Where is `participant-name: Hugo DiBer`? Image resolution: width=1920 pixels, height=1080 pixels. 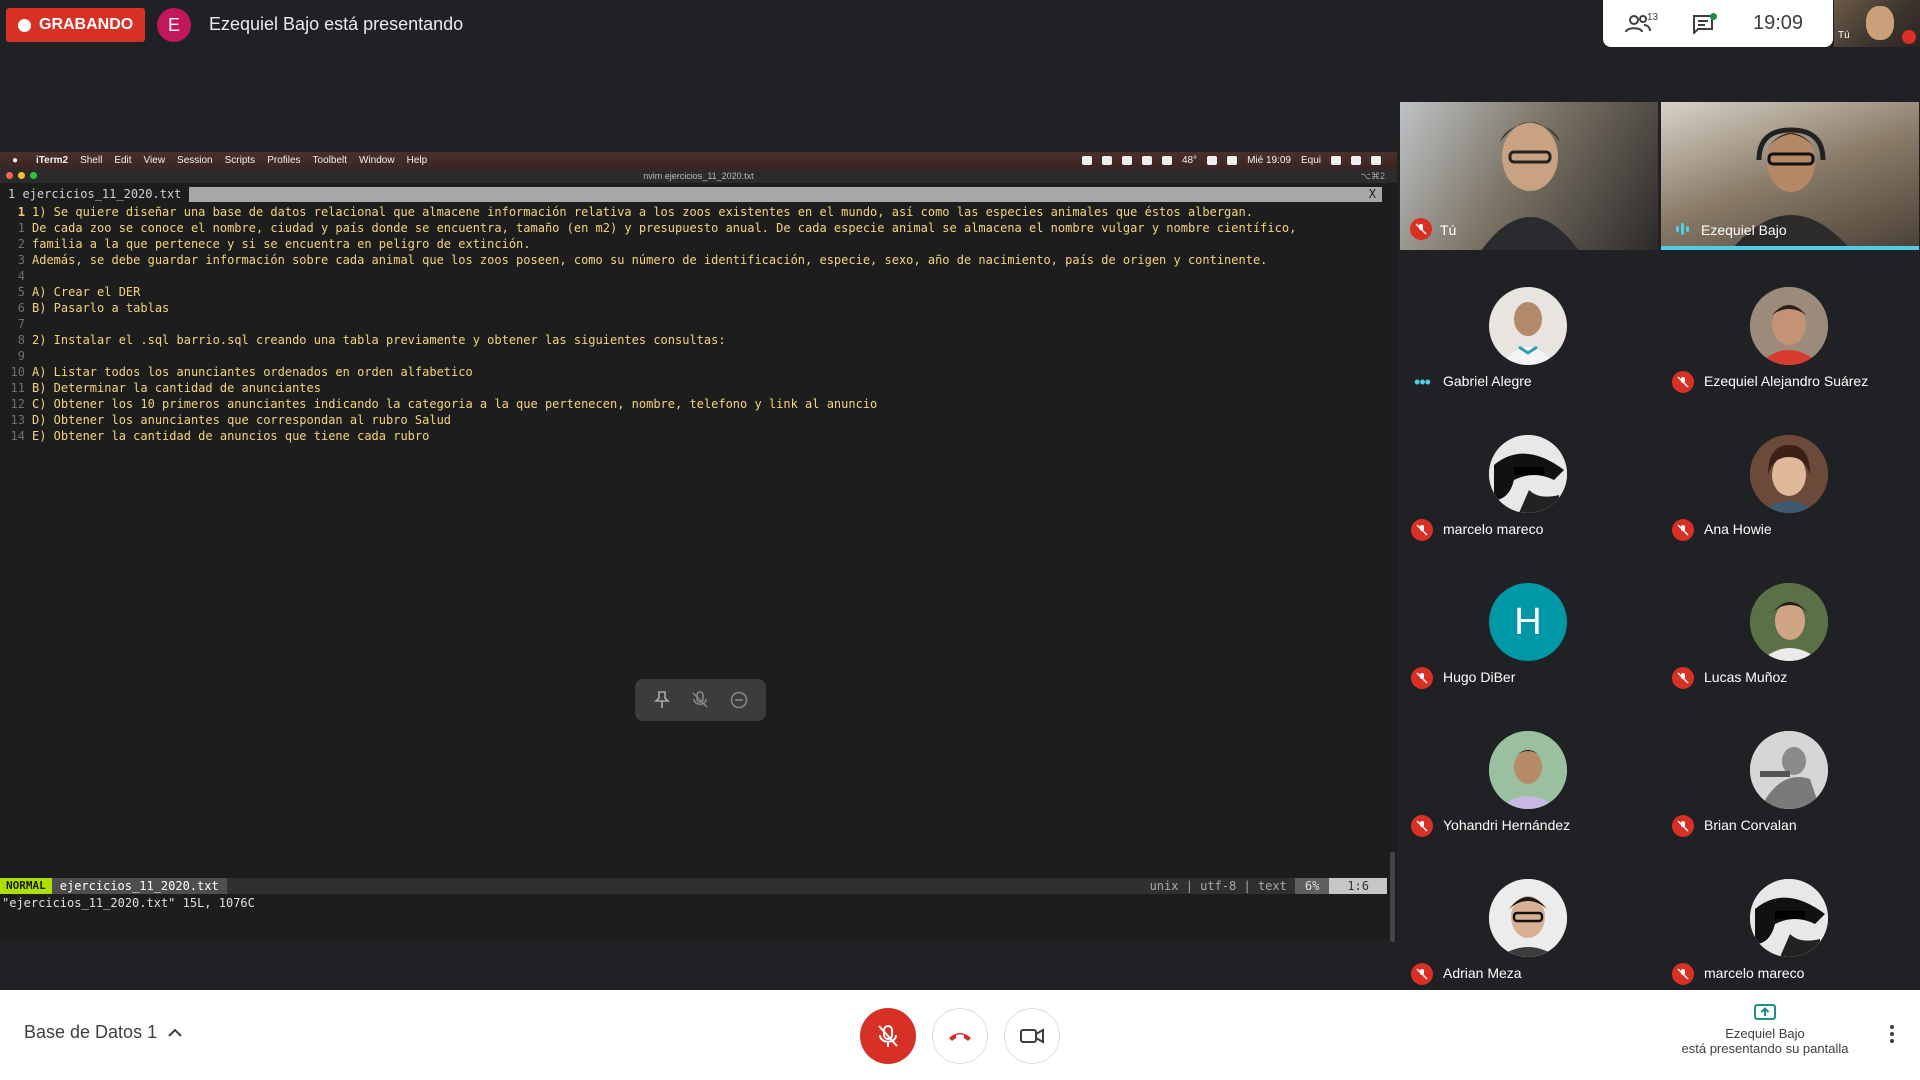
participant-name: Hugo DiBer is located at coordinates (1479, 677).